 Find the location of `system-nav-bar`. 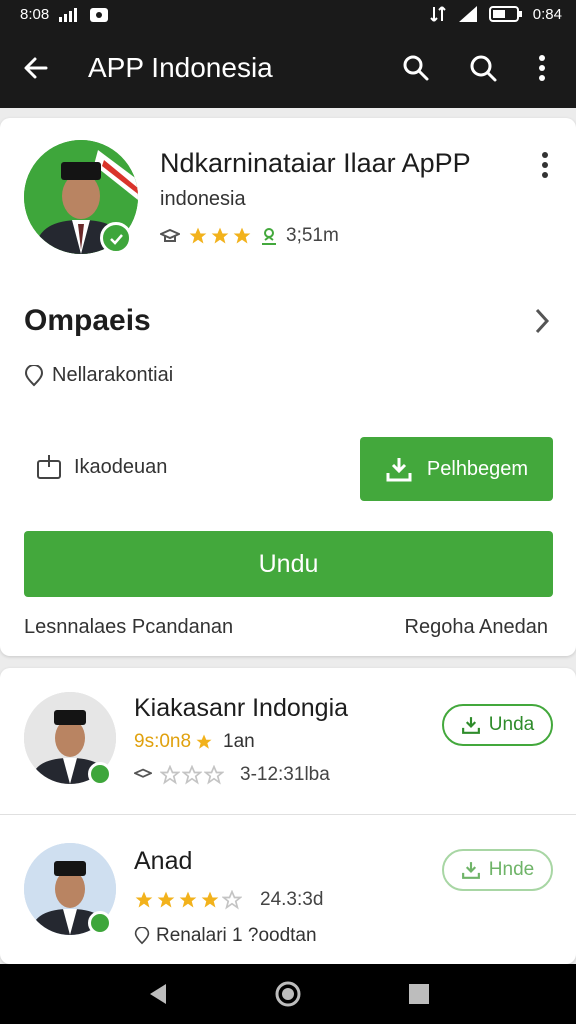

system-nav-bar is located at coordinates (288, 994).